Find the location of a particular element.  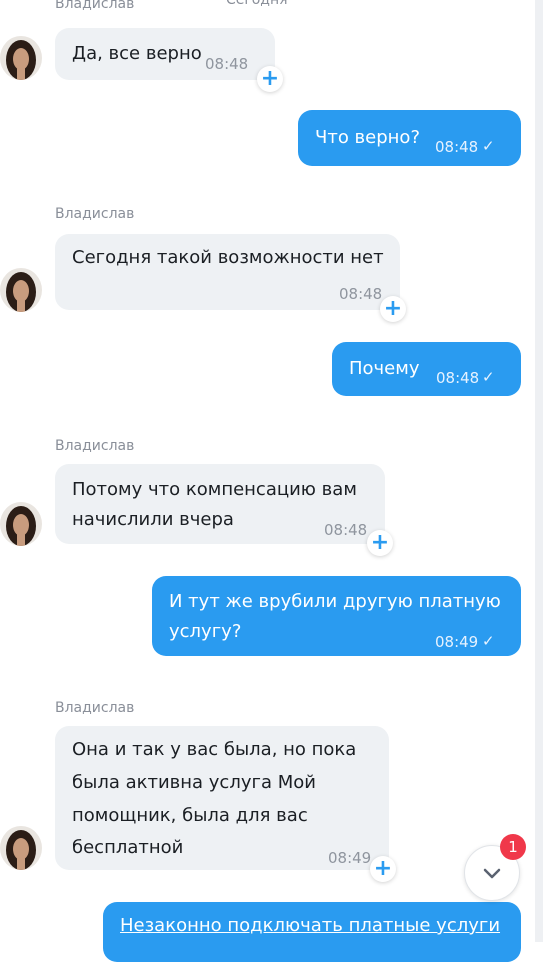

message-text-line: начислили вчера is located at coordinates (153, 519).